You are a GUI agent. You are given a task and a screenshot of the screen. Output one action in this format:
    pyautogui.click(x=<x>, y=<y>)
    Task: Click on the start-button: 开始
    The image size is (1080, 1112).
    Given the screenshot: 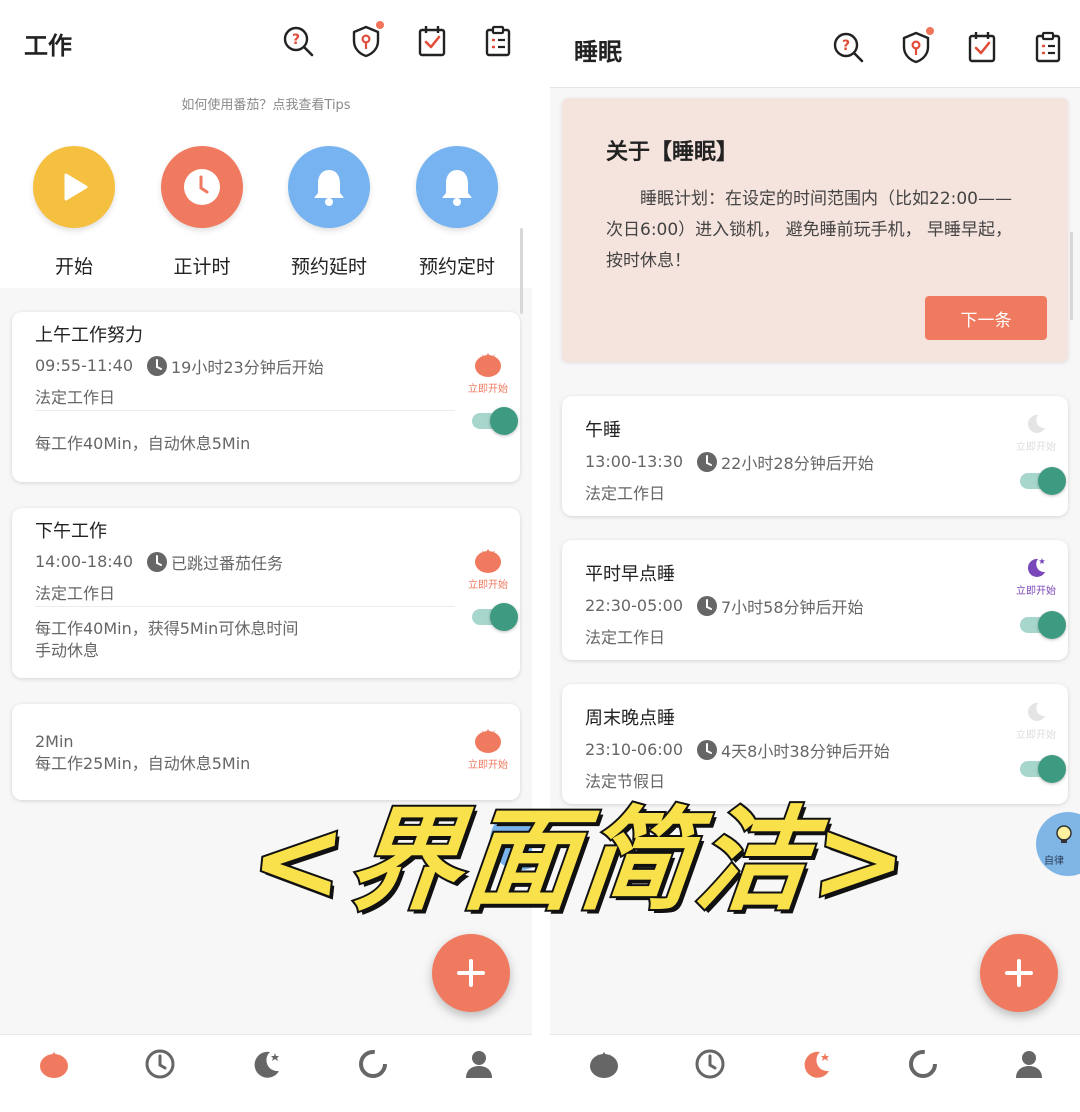 What is the action you would take?
    pyautogui.click(x=74, y=212)
    